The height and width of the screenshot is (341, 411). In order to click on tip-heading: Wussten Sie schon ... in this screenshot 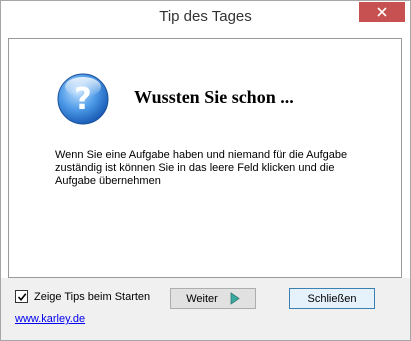, I will do `click(214, 97)`.